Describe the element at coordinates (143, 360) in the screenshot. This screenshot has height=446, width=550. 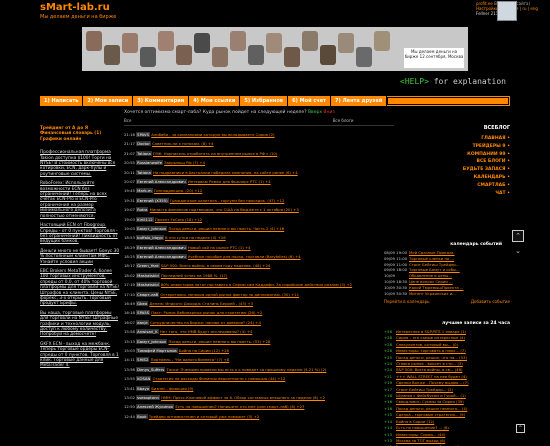
I see `feed-author: SHIS2` at that location.